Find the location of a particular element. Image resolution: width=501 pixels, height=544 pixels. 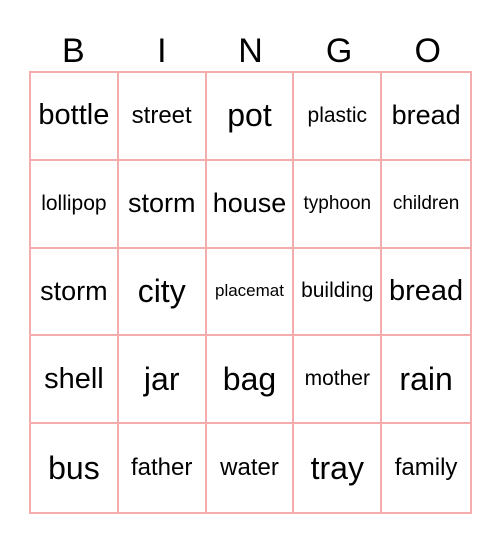

bingo-cell: placemat is located at coordinates (250, 292).